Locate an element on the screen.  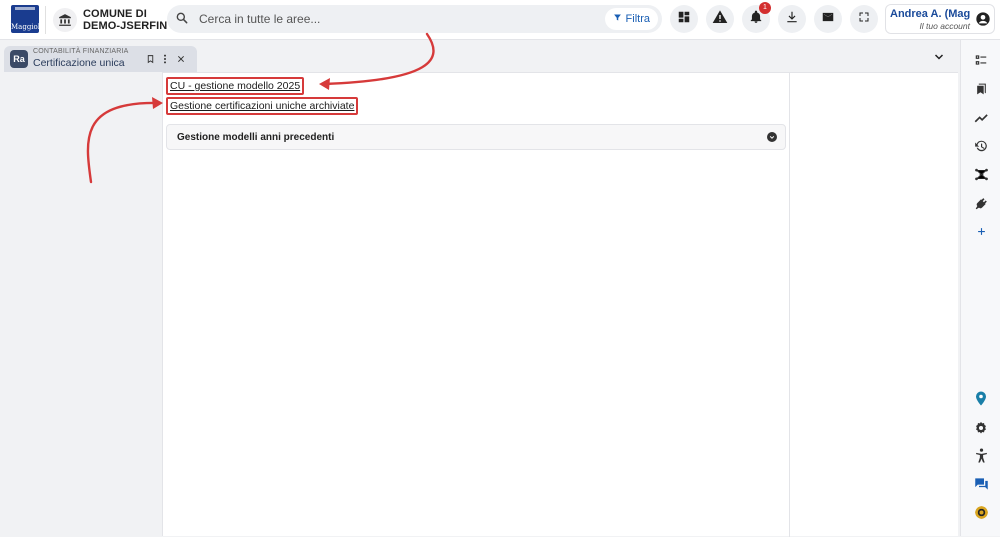
tab-category: CONTABILITÀ FINANZIARIA is located at coordinates (81, 51).